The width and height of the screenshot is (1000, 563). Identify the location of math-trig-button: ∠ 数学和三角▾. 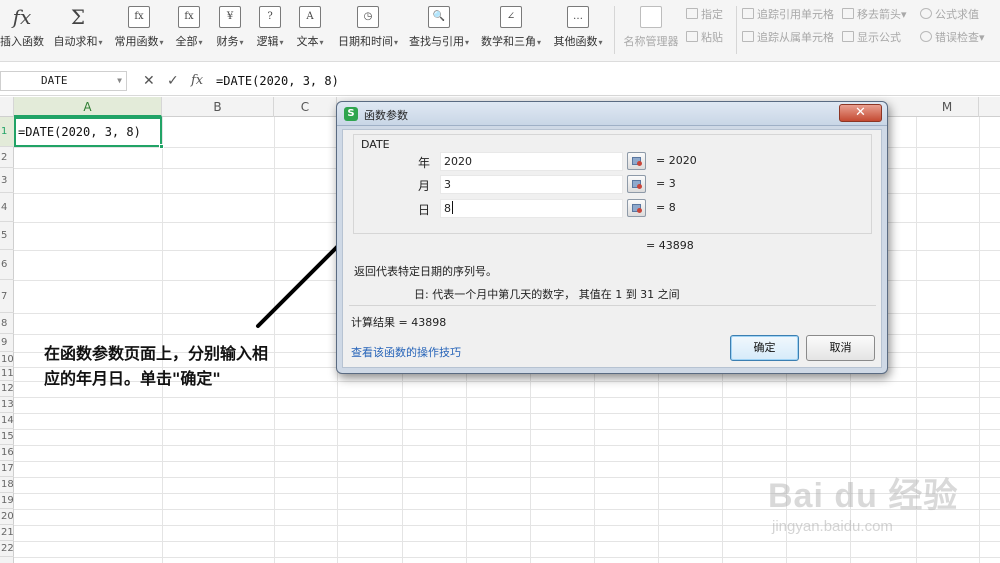
(511, 30).